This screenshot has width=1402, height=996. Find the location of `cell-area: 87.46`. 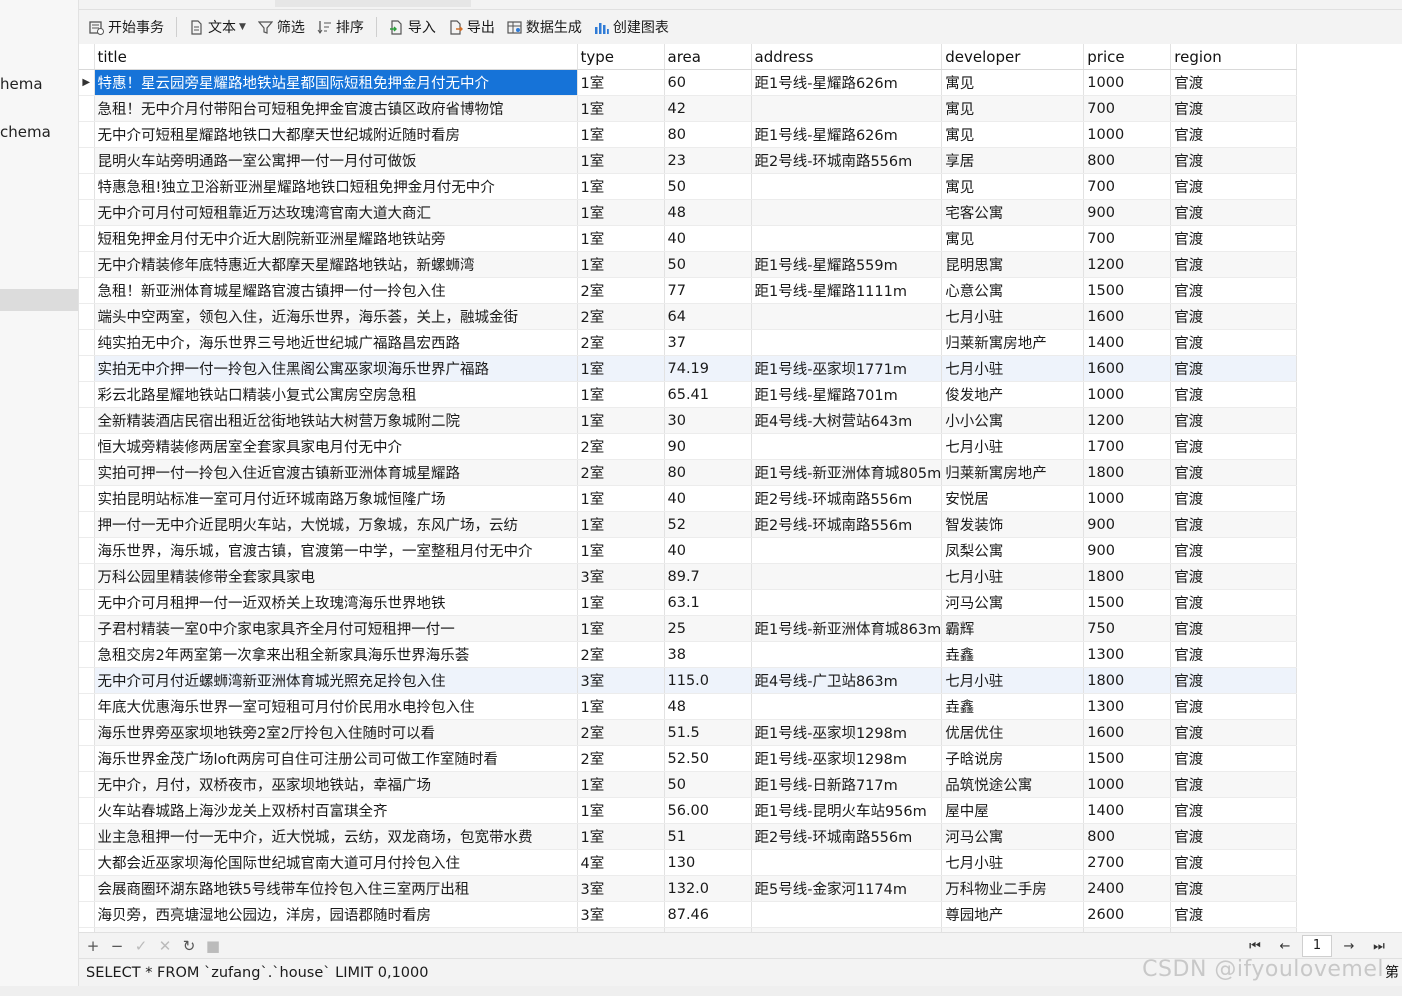

cell-area: 87.46 is located at coordinates (708, 914).